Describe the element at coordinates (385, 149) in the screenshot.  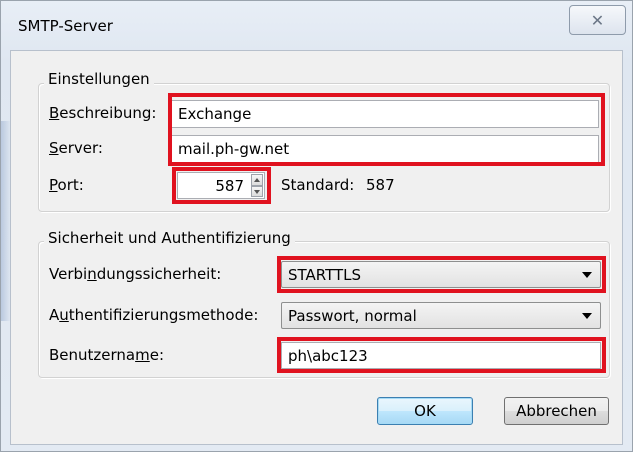
I see `server-input: mail.ph-gw.net` at that location.